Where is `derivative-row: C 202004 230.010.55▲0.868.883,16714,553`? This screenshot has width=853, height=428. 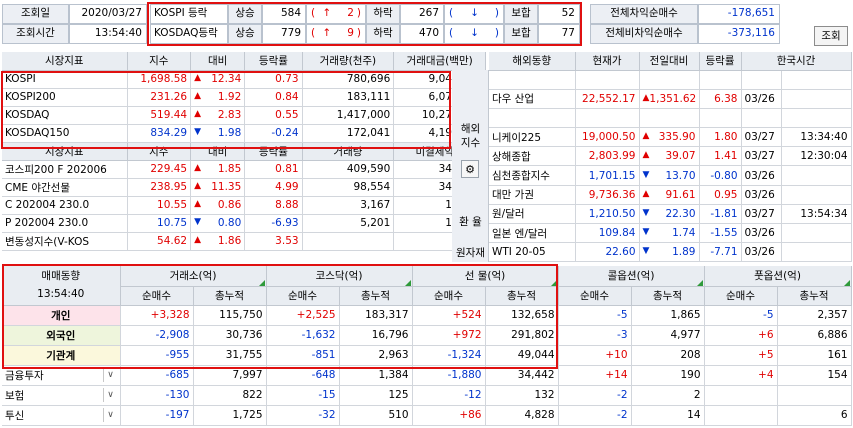
derivative-row: C 202004 230.010.55▲0.868.883,16714,553 is located at coordinates (244, 205).